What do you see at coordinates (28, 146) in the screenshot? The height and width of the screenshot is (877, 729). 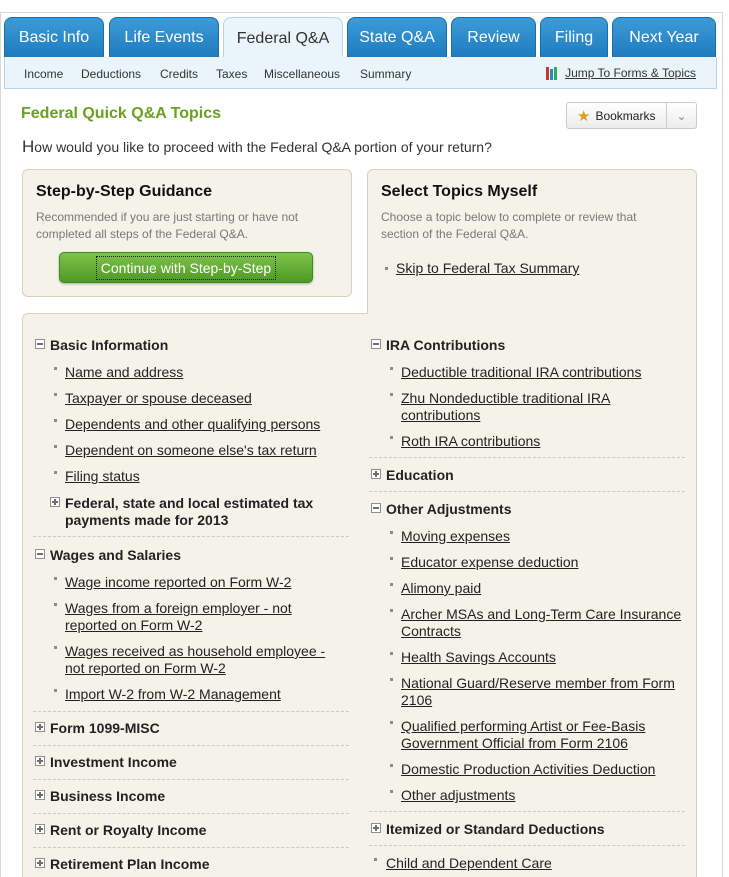 I see `question-initial: H` at bounding box center [28, 146].